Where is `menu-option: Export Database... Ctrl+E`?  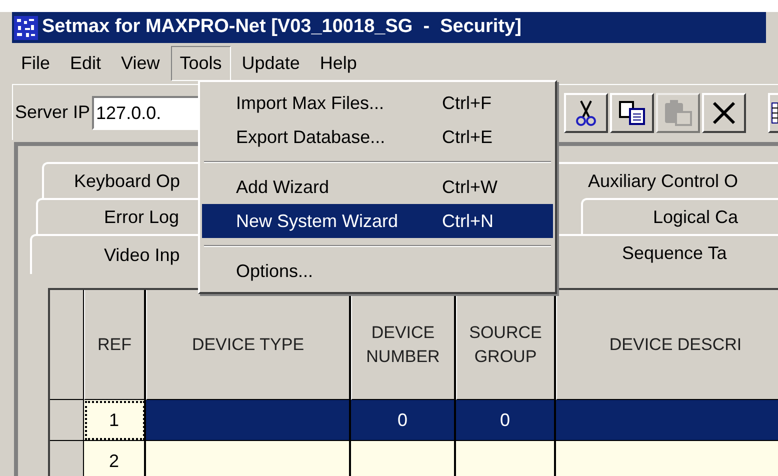 menu-option: Export Database... Ctrl+E is located at coordinates (377, 137).